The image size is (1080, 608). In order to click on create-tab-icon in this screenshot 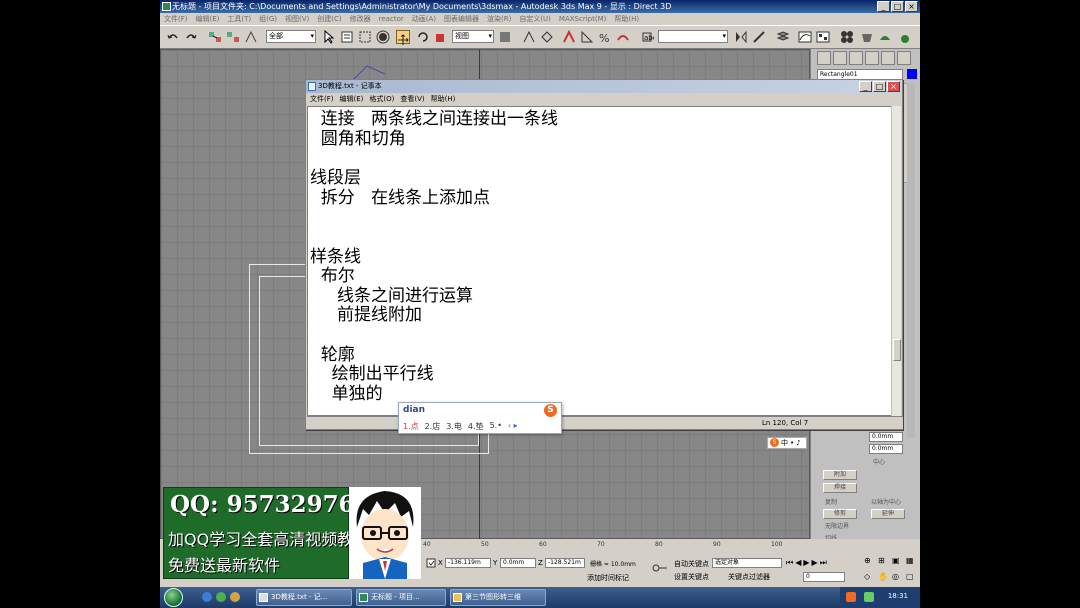, I will do `click(824, 58)`.